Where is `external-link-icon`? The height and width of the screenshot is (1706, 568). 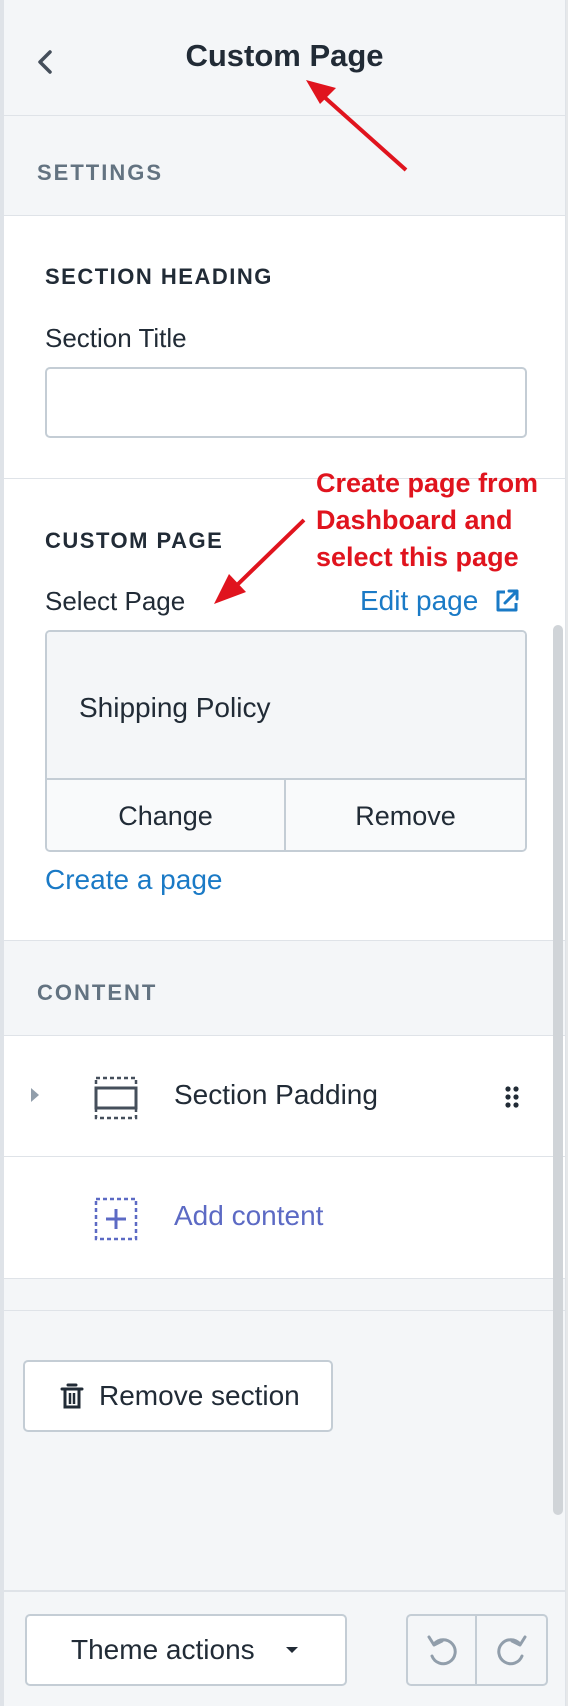
external-link-icon is located at coordinates (507, 600).